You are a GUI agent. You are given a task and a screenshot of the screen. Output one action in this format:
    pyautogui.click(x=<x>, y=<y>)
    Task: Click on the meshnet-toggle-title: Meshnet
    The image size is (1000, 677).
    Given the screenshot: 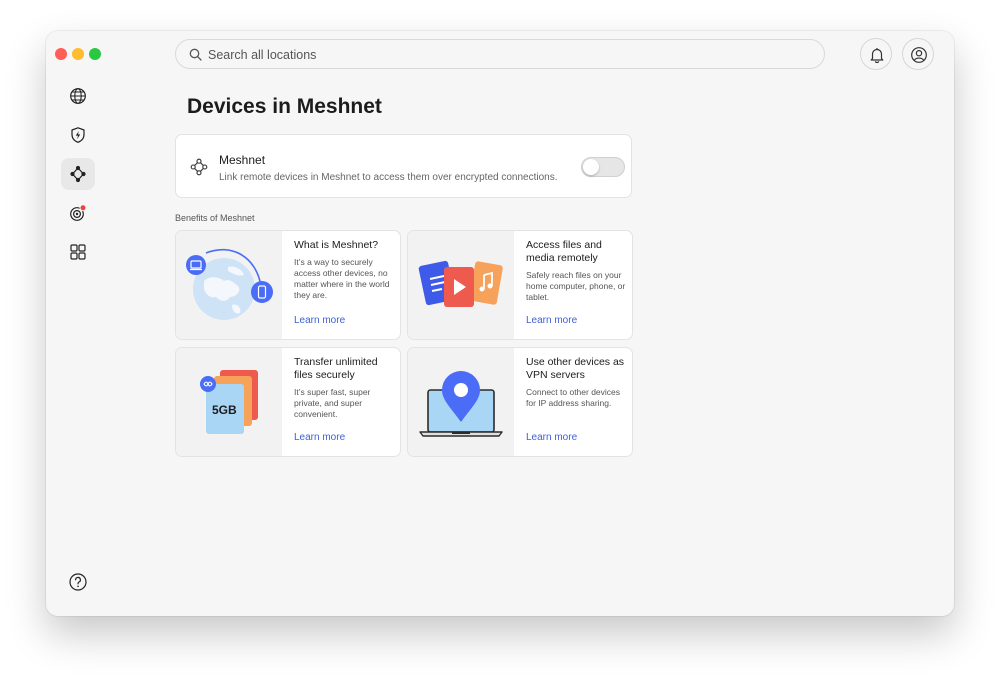 What is the action you would take?
    pyautogui.click(x=242, y=160)
    